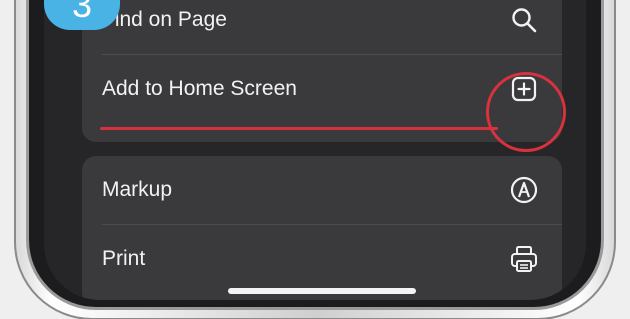  I want to click on step-badge: 3, so click(82, 15).